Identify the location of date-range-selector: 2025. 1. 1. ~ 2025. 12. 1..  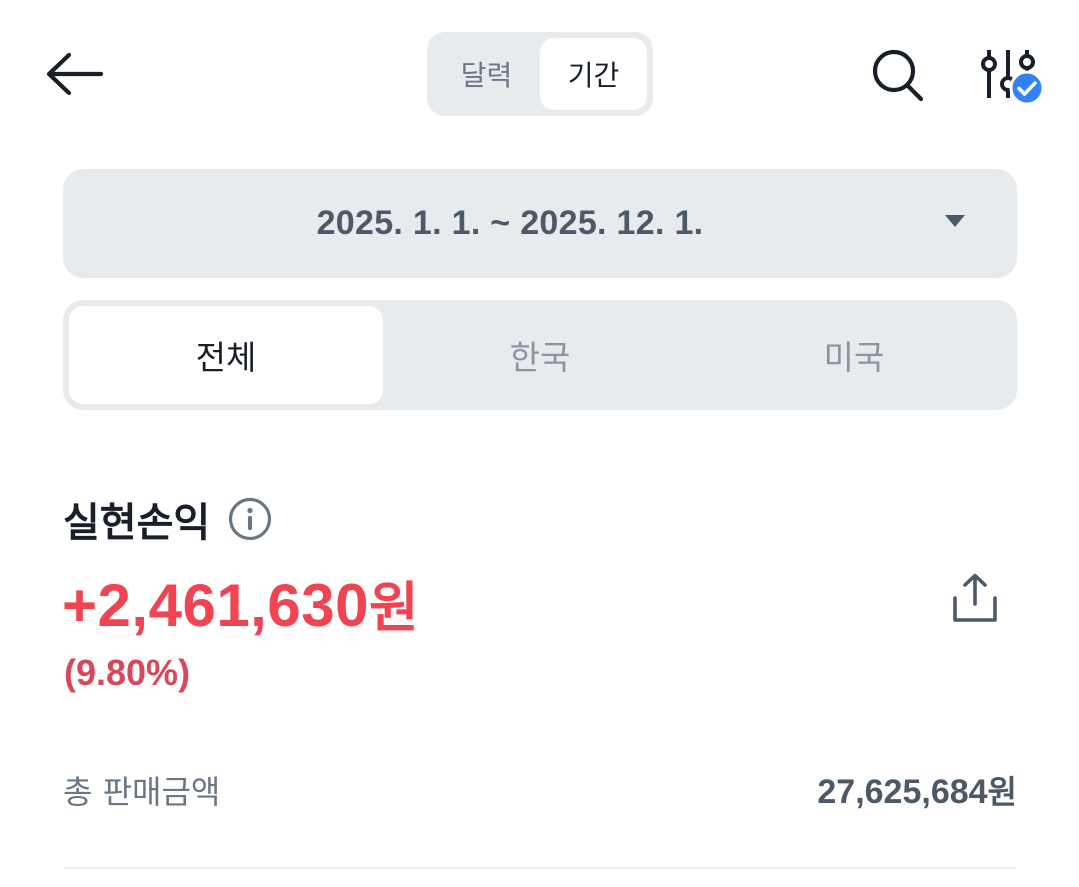
(540, 223).